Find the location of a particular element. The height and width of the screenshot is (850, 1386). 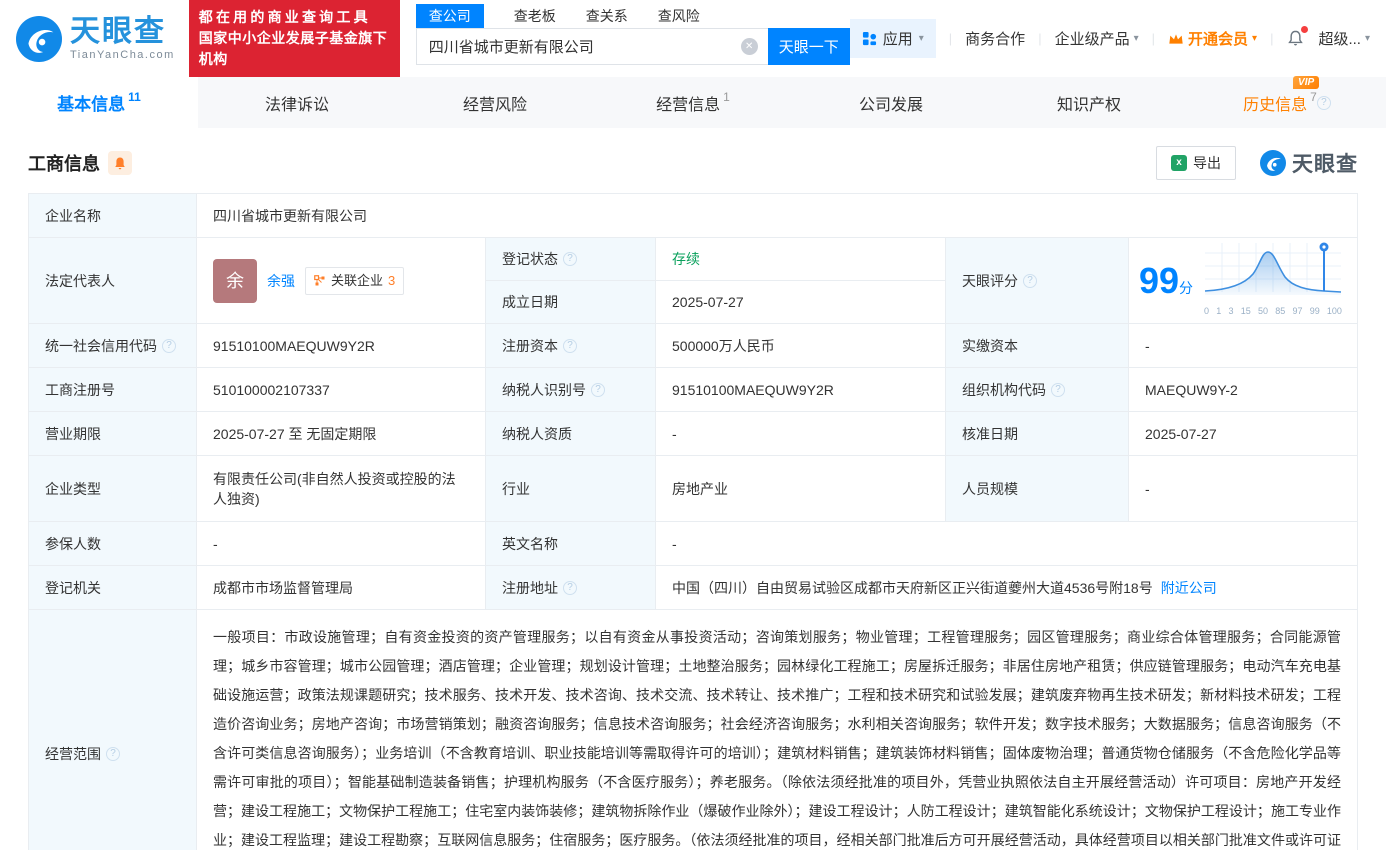

insured-count-value: - is located at coordinates (341, 544).